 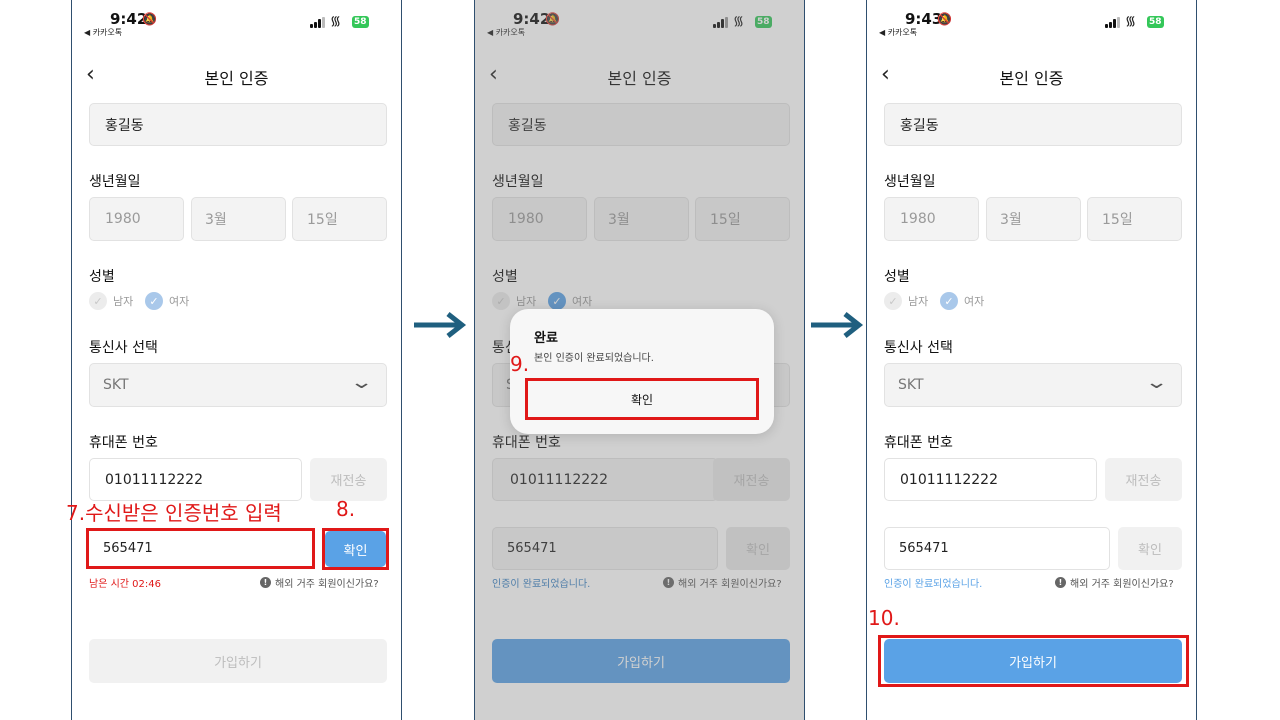 I want to click on verified-text: 인증이 완료되었습니다., so click(x=933, y=584).